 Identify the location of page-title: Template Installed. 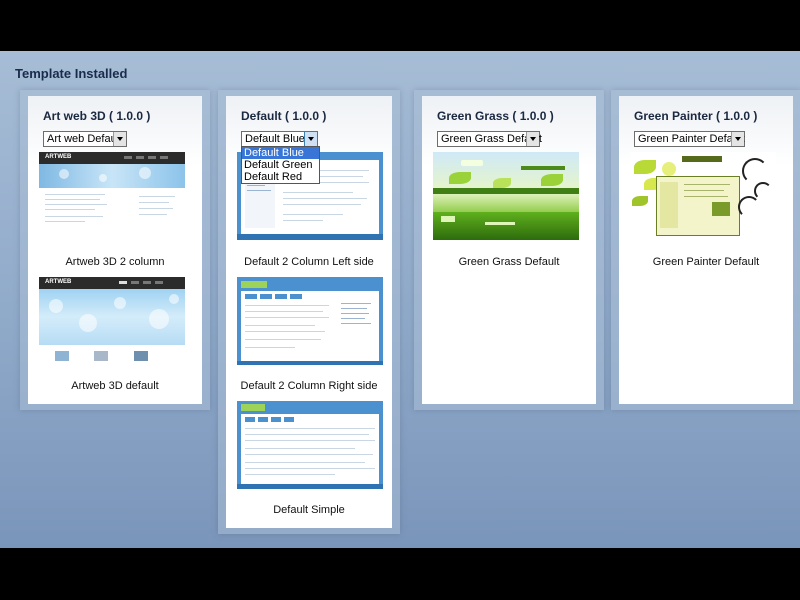
(71, 73).